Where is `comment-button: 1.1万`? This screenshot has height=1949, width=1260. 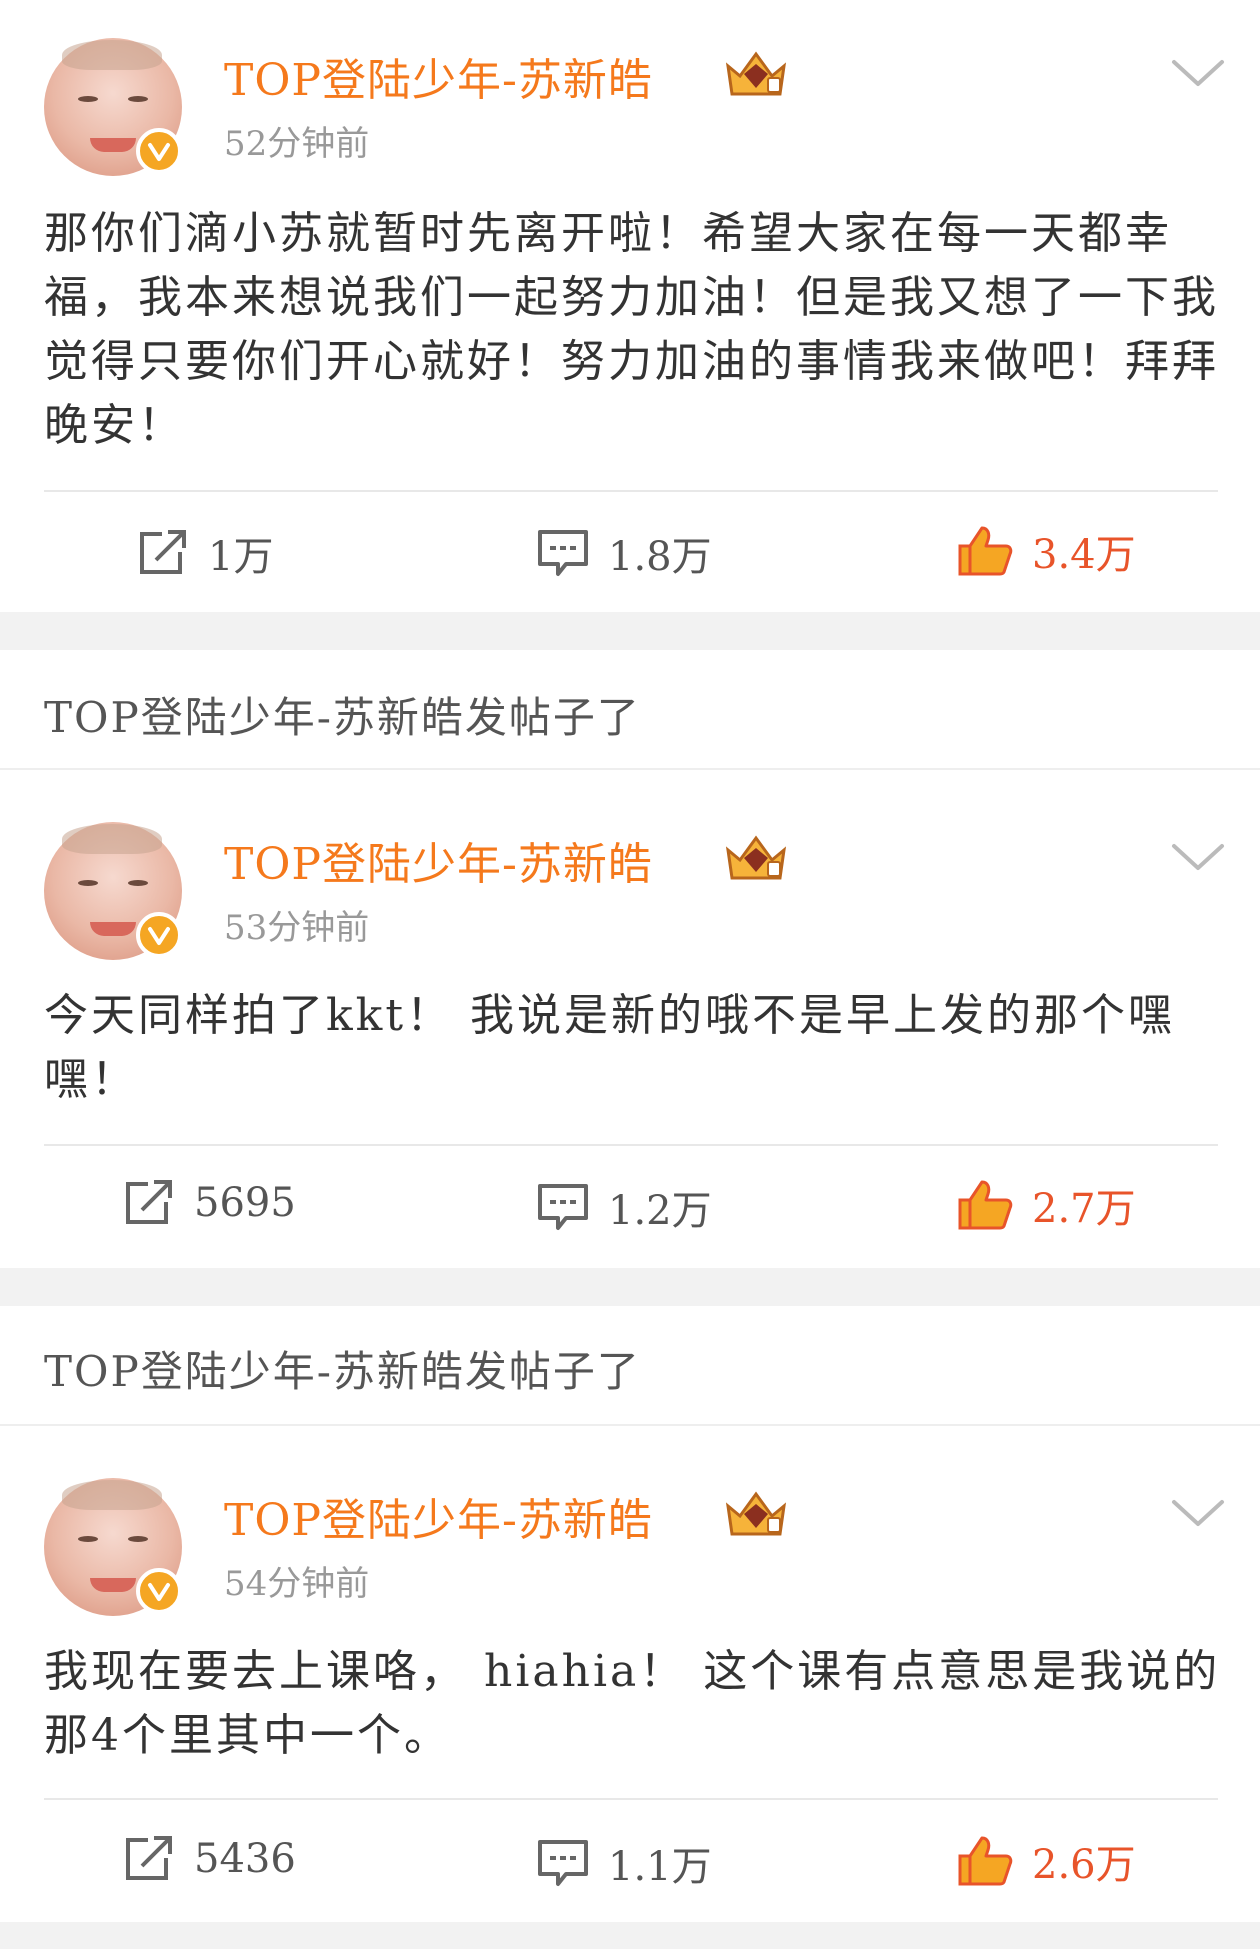
comment-button: 1.1万 is located at coordinates (624, 1863).